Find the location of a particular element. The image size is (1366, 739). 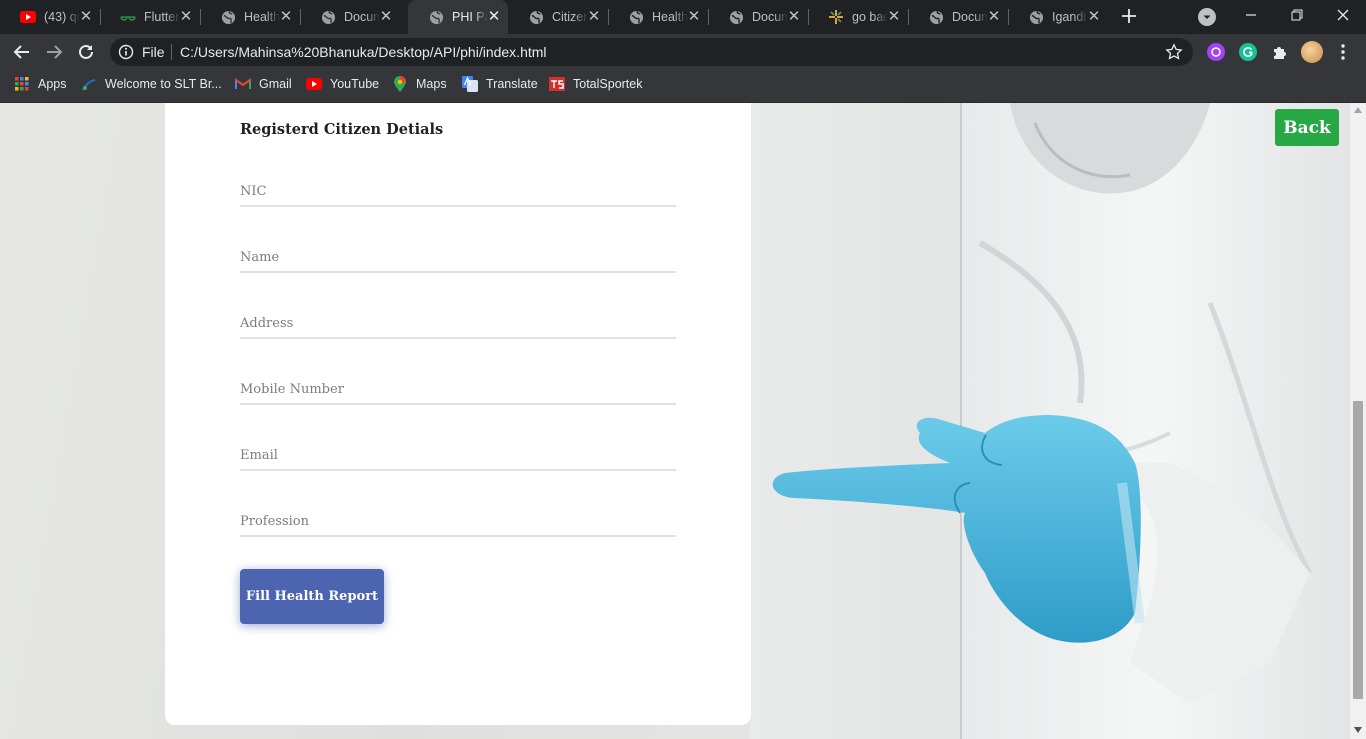

extensions-puzzle-icon is located at coordinates (1280, 52).